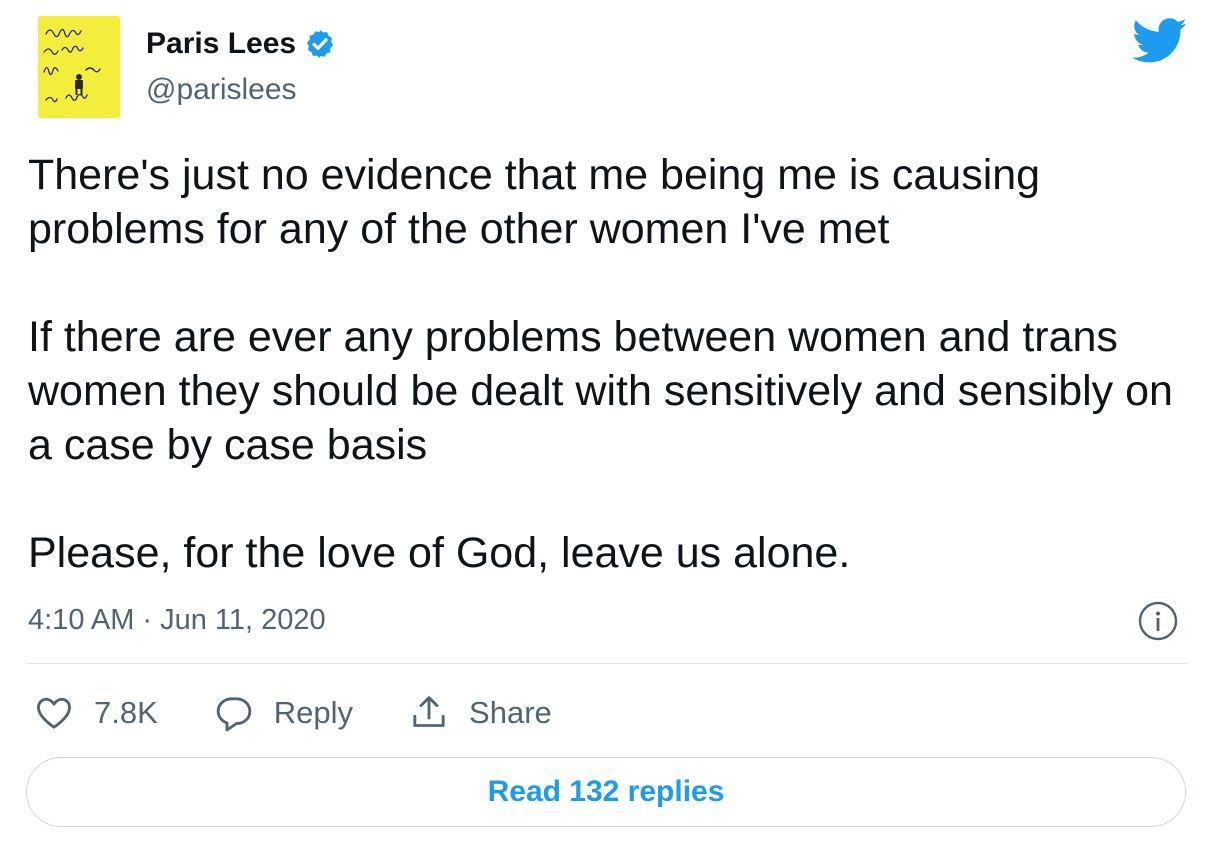 This screenshot has height=850, width=1208. Describe the element at coordinates (243, 620) in the screenshot. I see `tweet-date: Jun 11, 2020` at that location.